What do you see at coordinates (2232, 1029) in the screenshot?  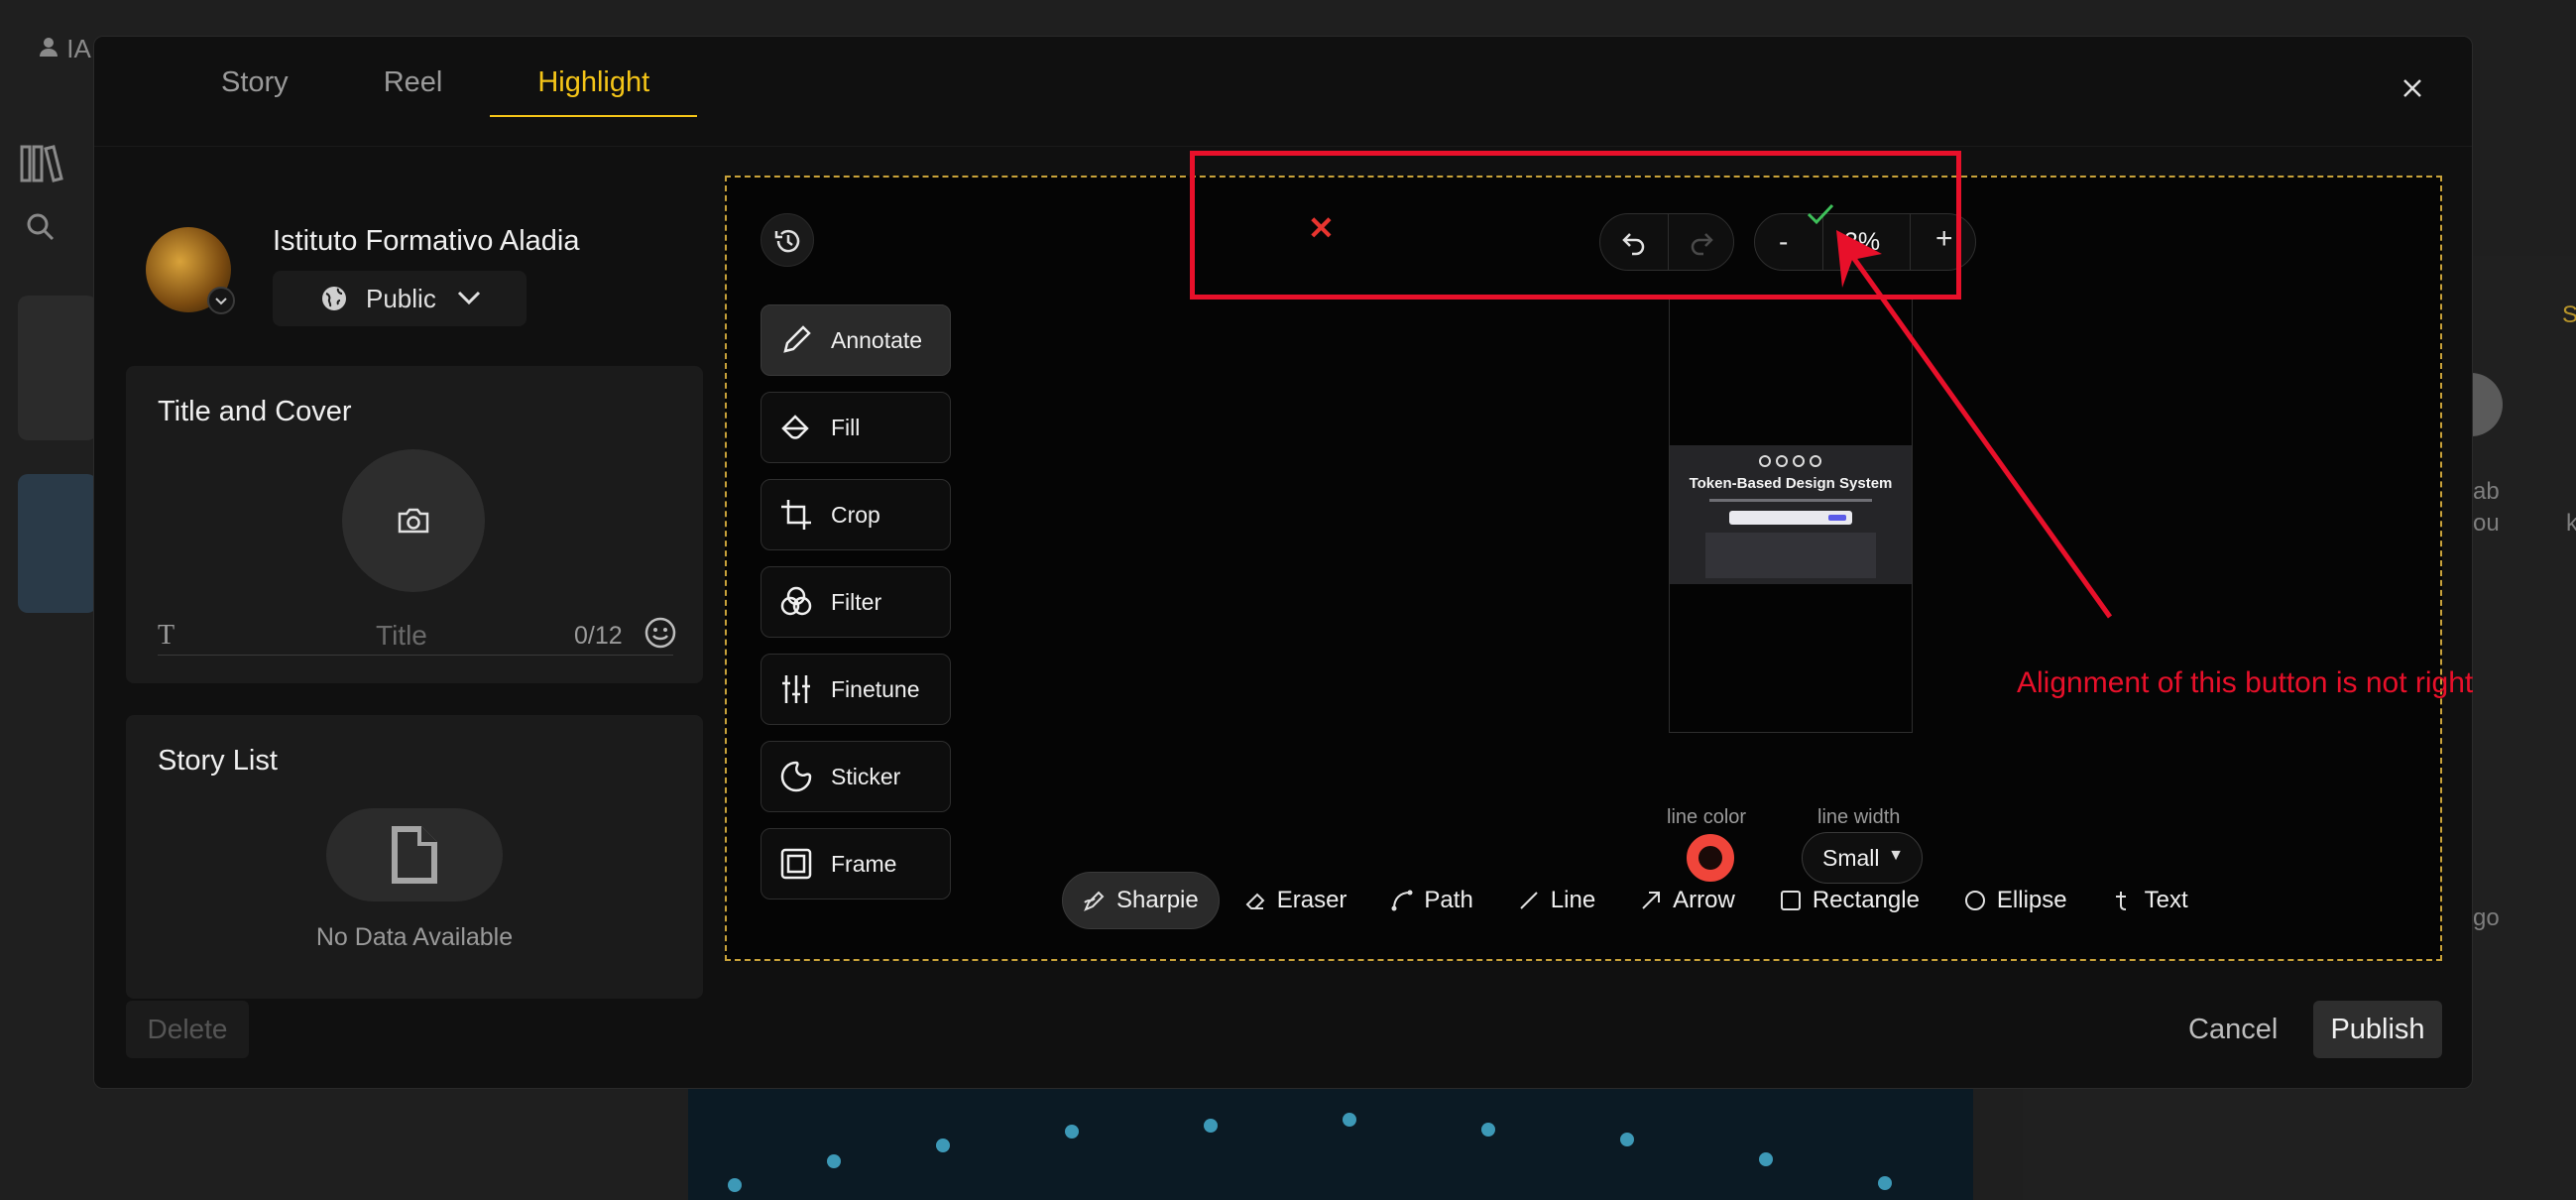 I see `cancel-button: Cancel` at bounding box center [2232, 1029].